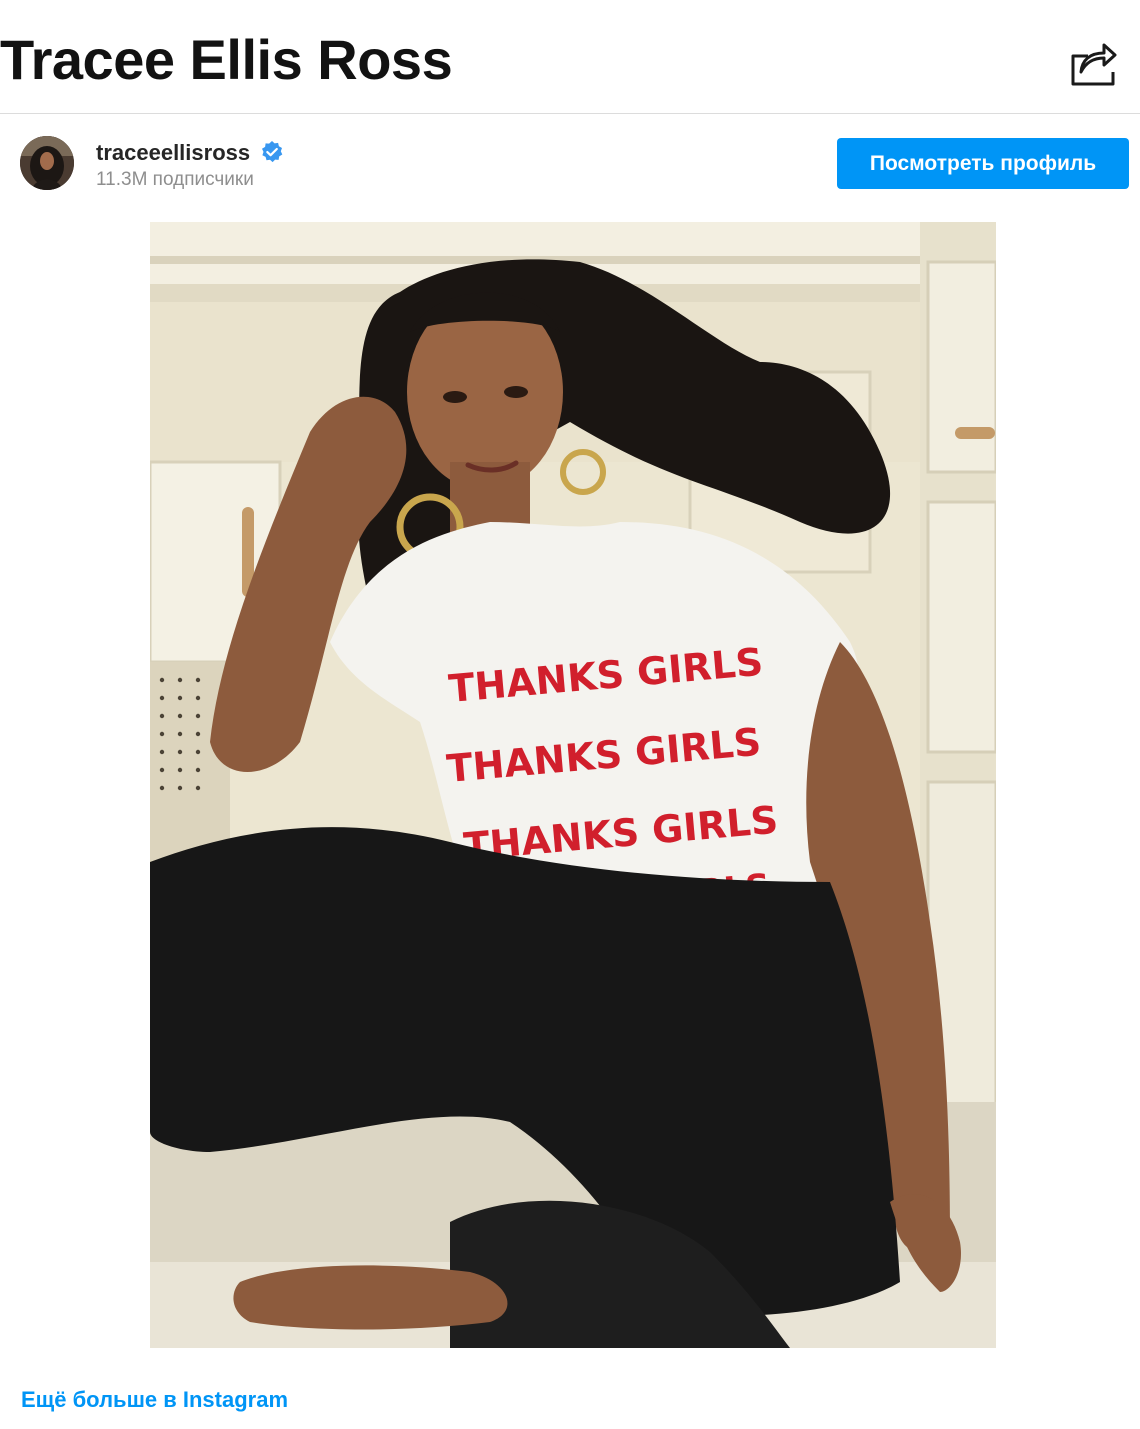  What do you see at coordinates (570, 57) in the screenshot?
I see `header: Tracee Ellis Ross` at bounding box center [570, 57].